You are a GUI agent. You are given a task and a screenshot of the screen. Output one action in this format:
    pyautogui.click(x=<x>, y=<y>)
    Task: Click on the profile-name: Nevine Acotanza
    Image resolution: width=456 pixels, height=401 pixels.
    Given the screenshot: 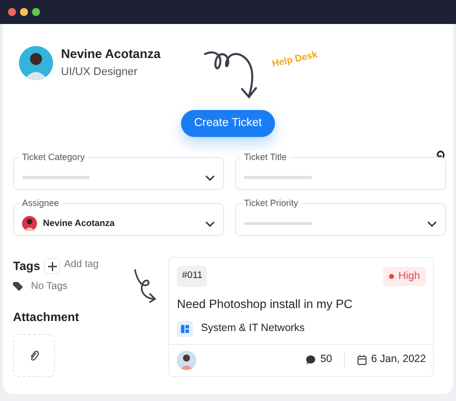 What is the action you would take?
    pyautogui.click(x=111, y=54)
    